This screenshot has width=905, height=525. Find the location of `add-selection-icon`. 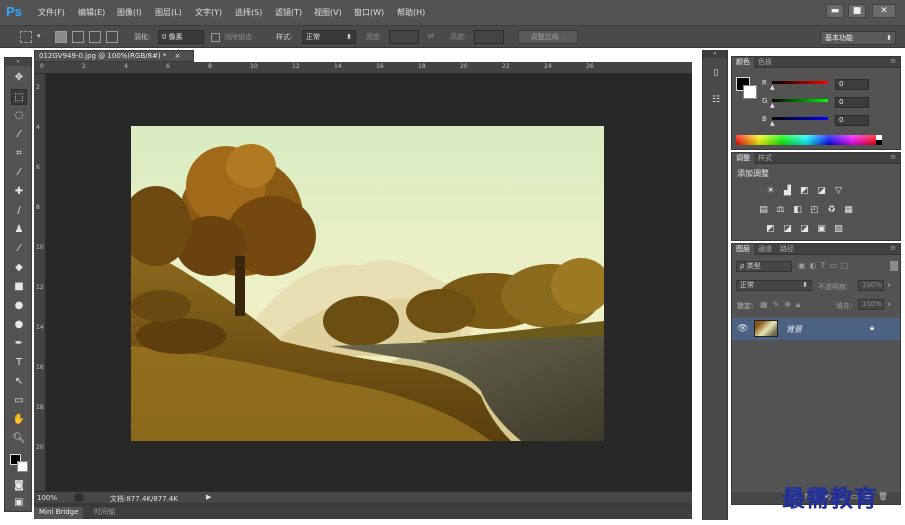

add-selection-icon is located at coordinates (78, 37).